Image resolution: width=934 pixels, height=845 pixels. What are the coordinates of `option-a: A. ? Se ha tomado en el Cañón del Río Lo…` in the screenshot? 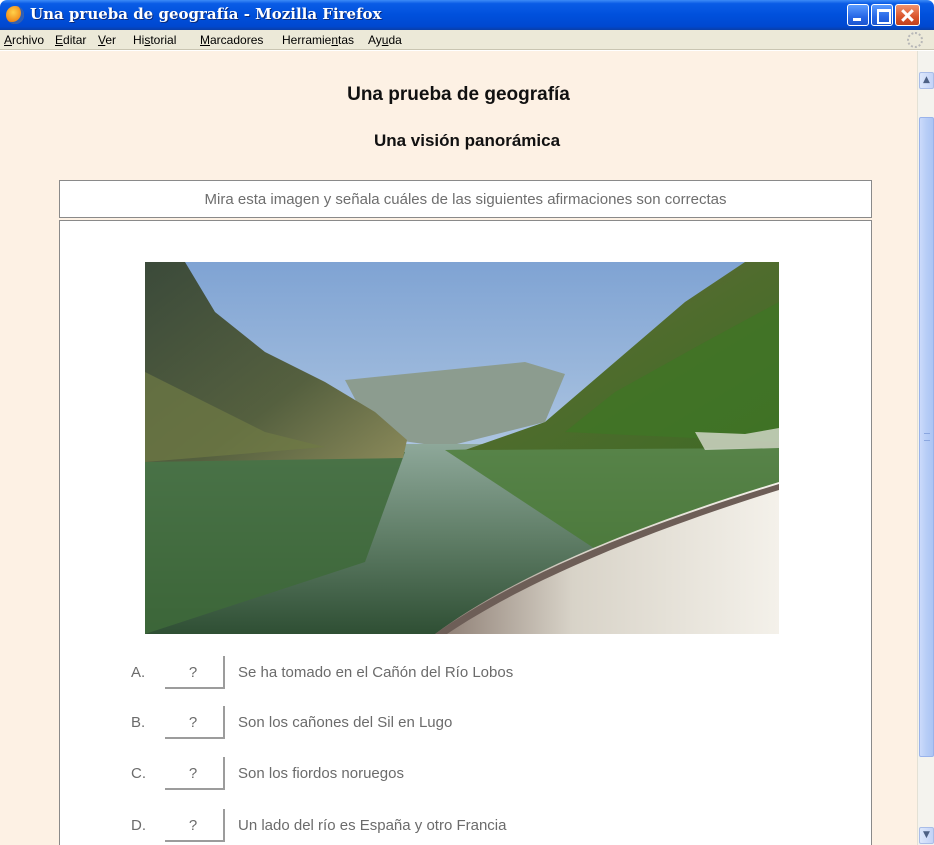 It's located at (491, 673).